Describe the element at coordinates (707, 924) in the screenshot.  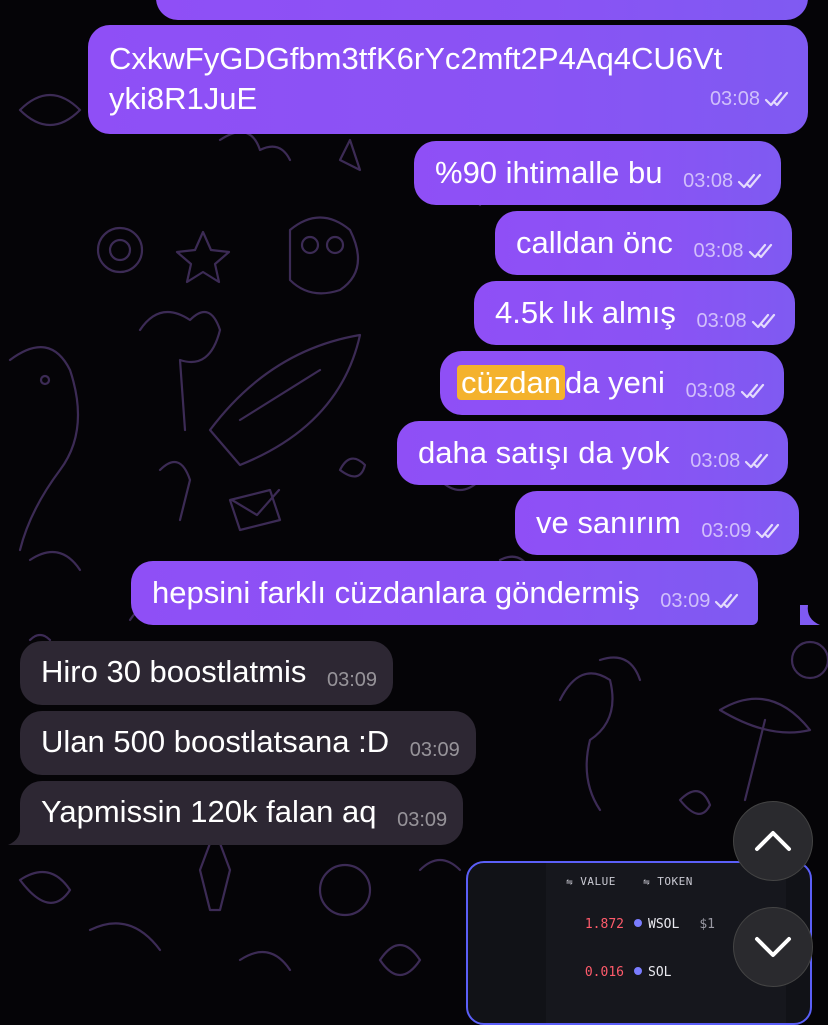
I see `token-usd: $1` at that location.